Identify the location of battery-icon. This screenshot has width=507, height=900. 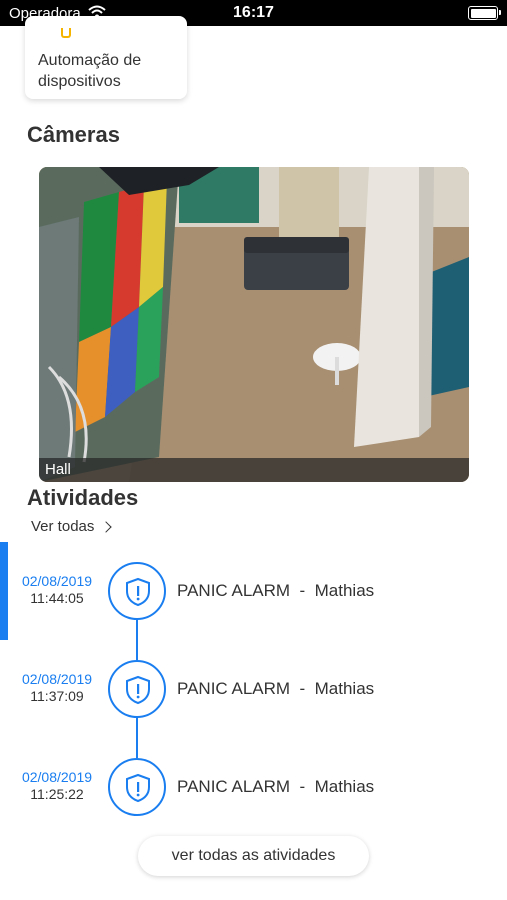
(484, 13).